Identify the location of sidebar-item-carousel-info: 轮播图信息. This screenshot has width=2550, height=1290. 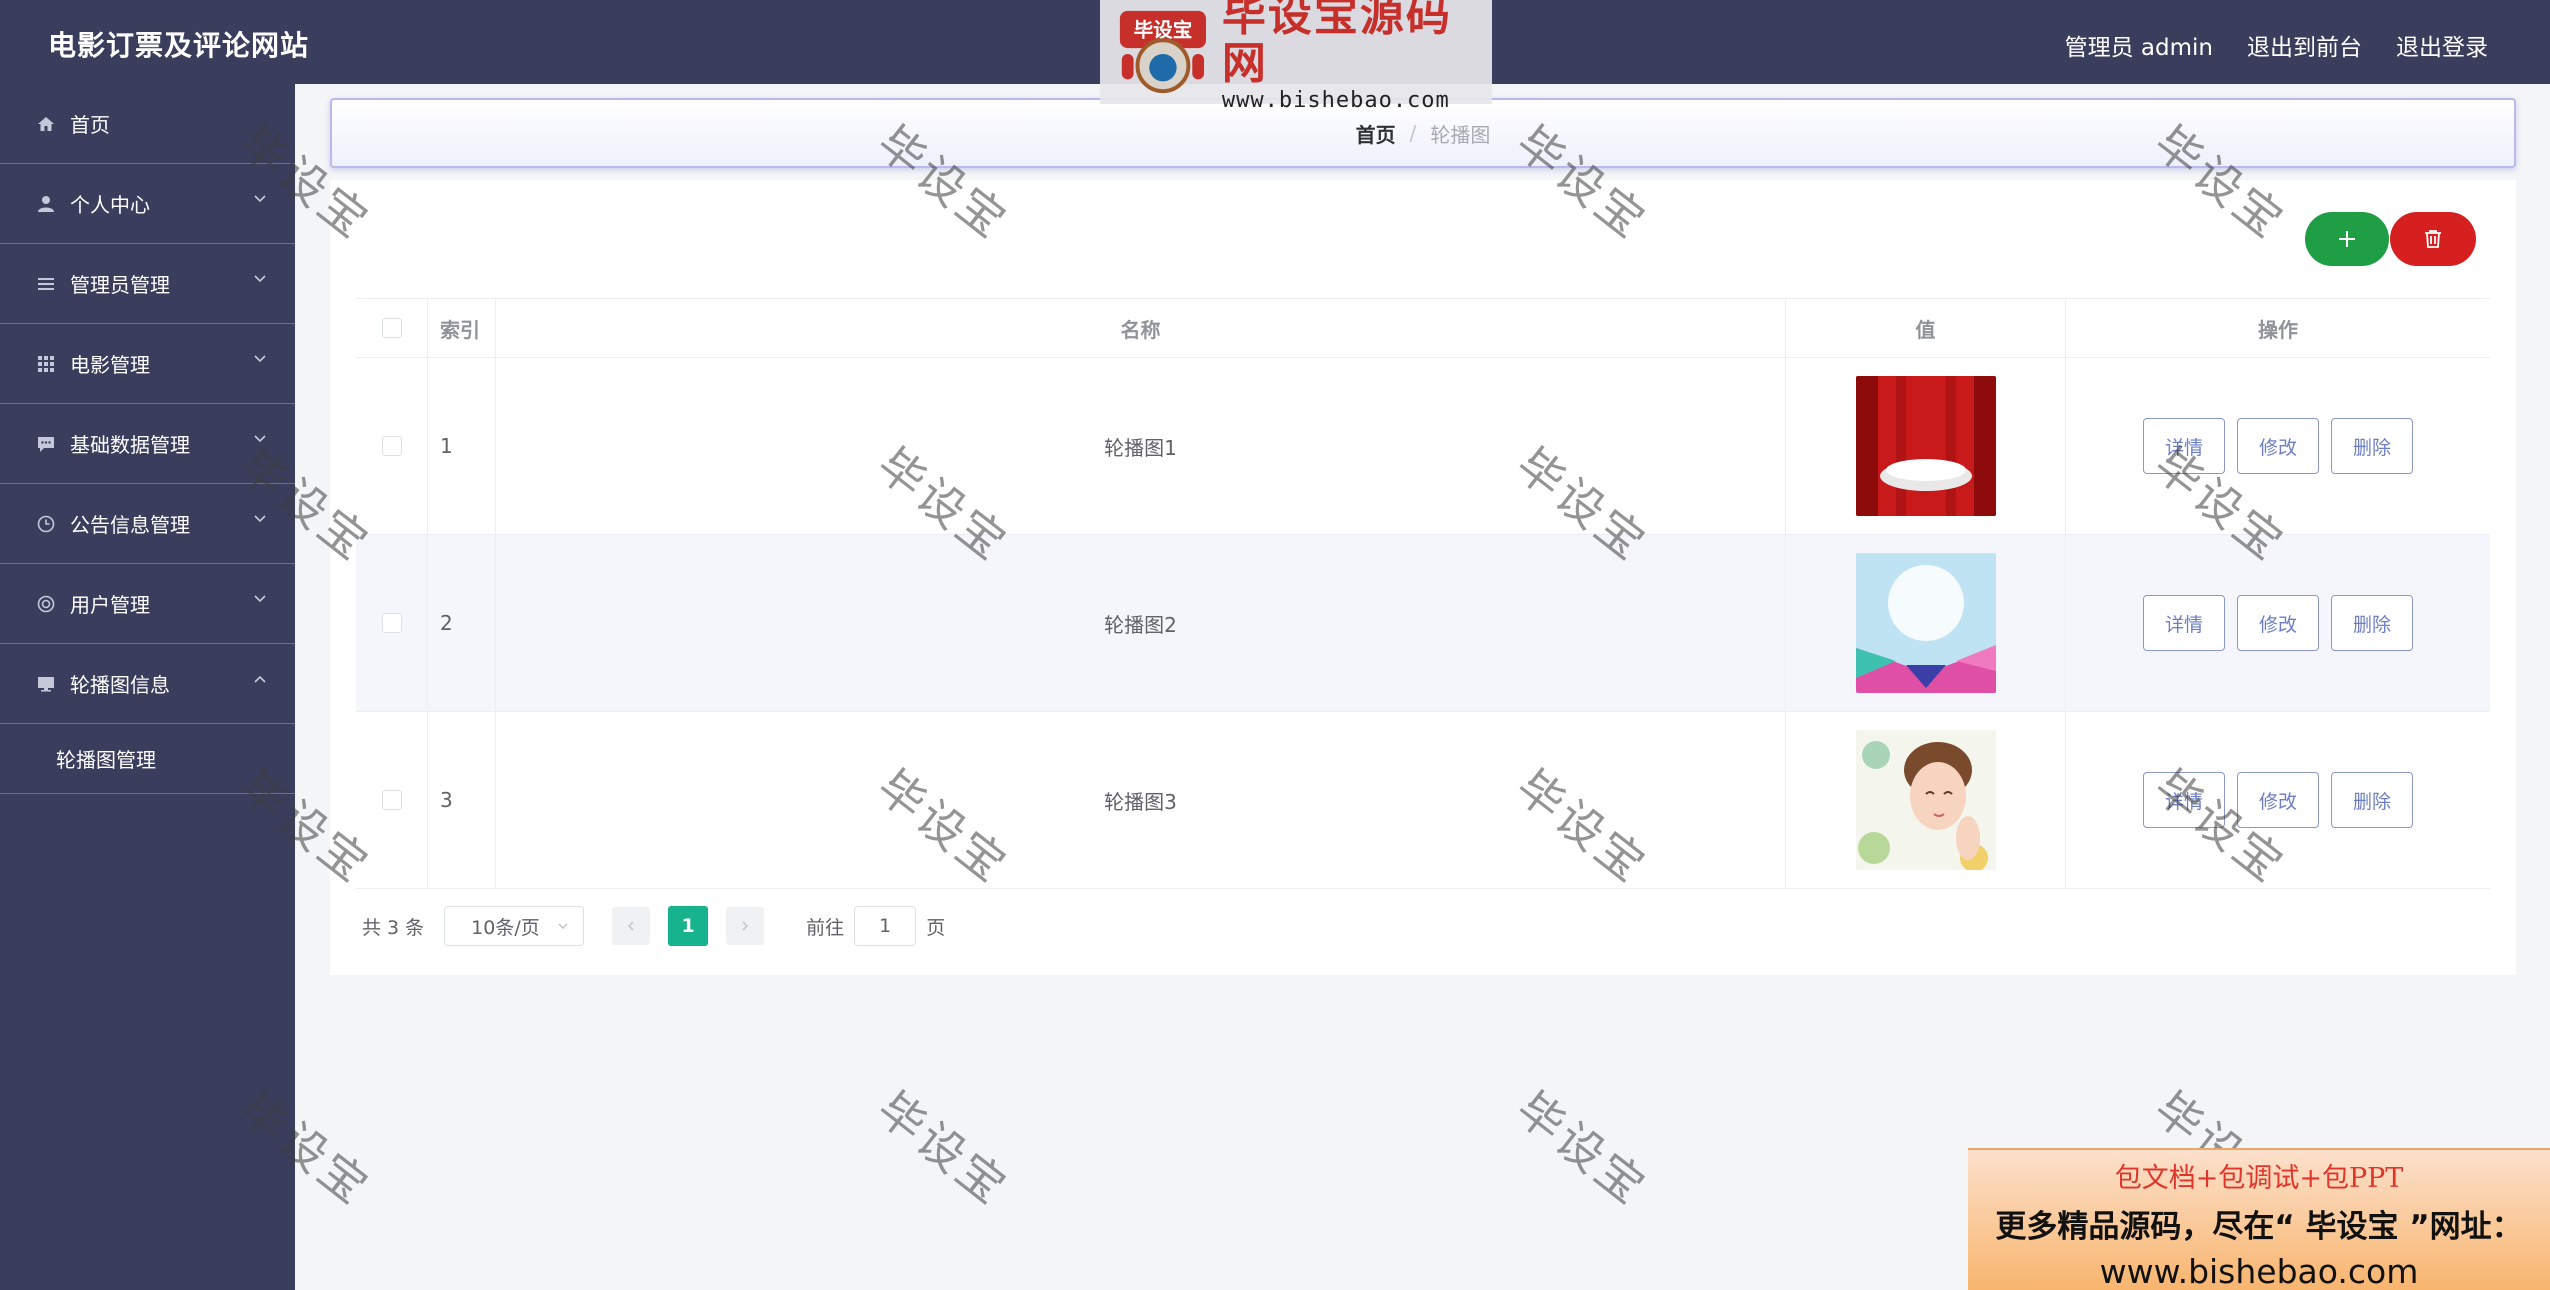
(147, 684).